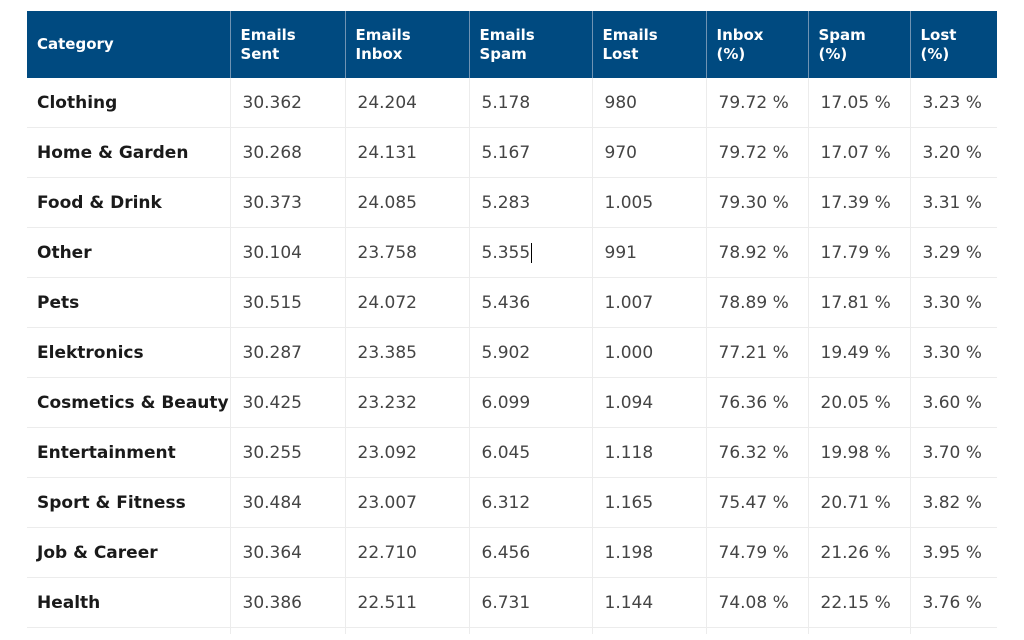 The image size is (1024, 640). Describe the element at coordinates (858, 502) in the screenshot. I see `cell-spam-pct: 20.71 %` at that location.